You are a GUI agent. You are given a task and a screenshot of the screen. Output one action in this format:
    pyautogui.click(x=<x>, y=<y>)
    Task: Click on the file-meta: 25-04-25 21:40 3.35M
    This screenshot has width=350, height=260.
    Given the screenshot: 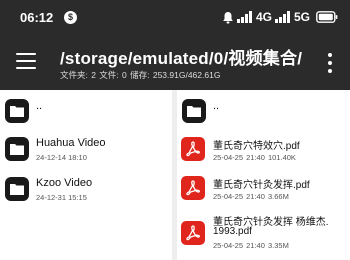 What is the action you would take?
    pyautogui.click(x=251, y=245)
    